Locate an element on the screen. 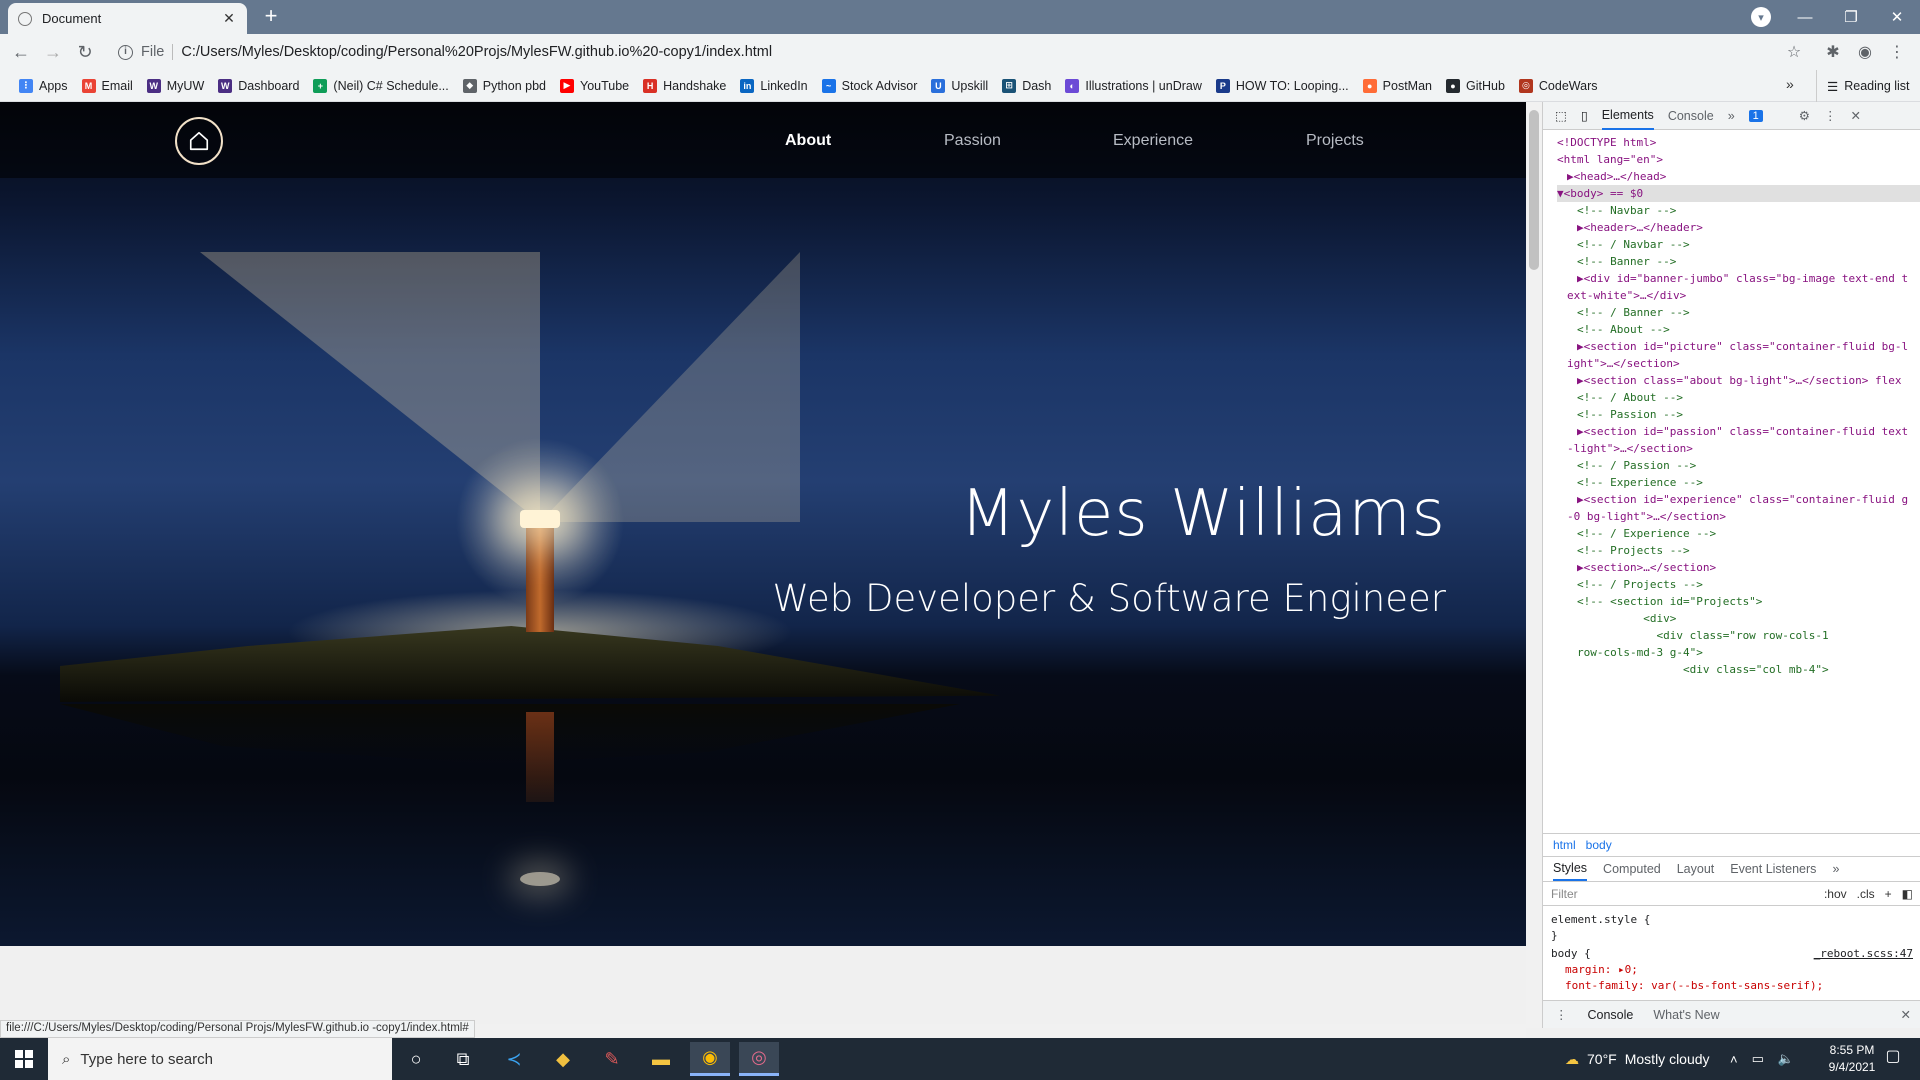 The width and height of the screenshot is (1920, 1080). dom-node-line: <!DOCTYPE html> is located at coordinates (1738, 142).